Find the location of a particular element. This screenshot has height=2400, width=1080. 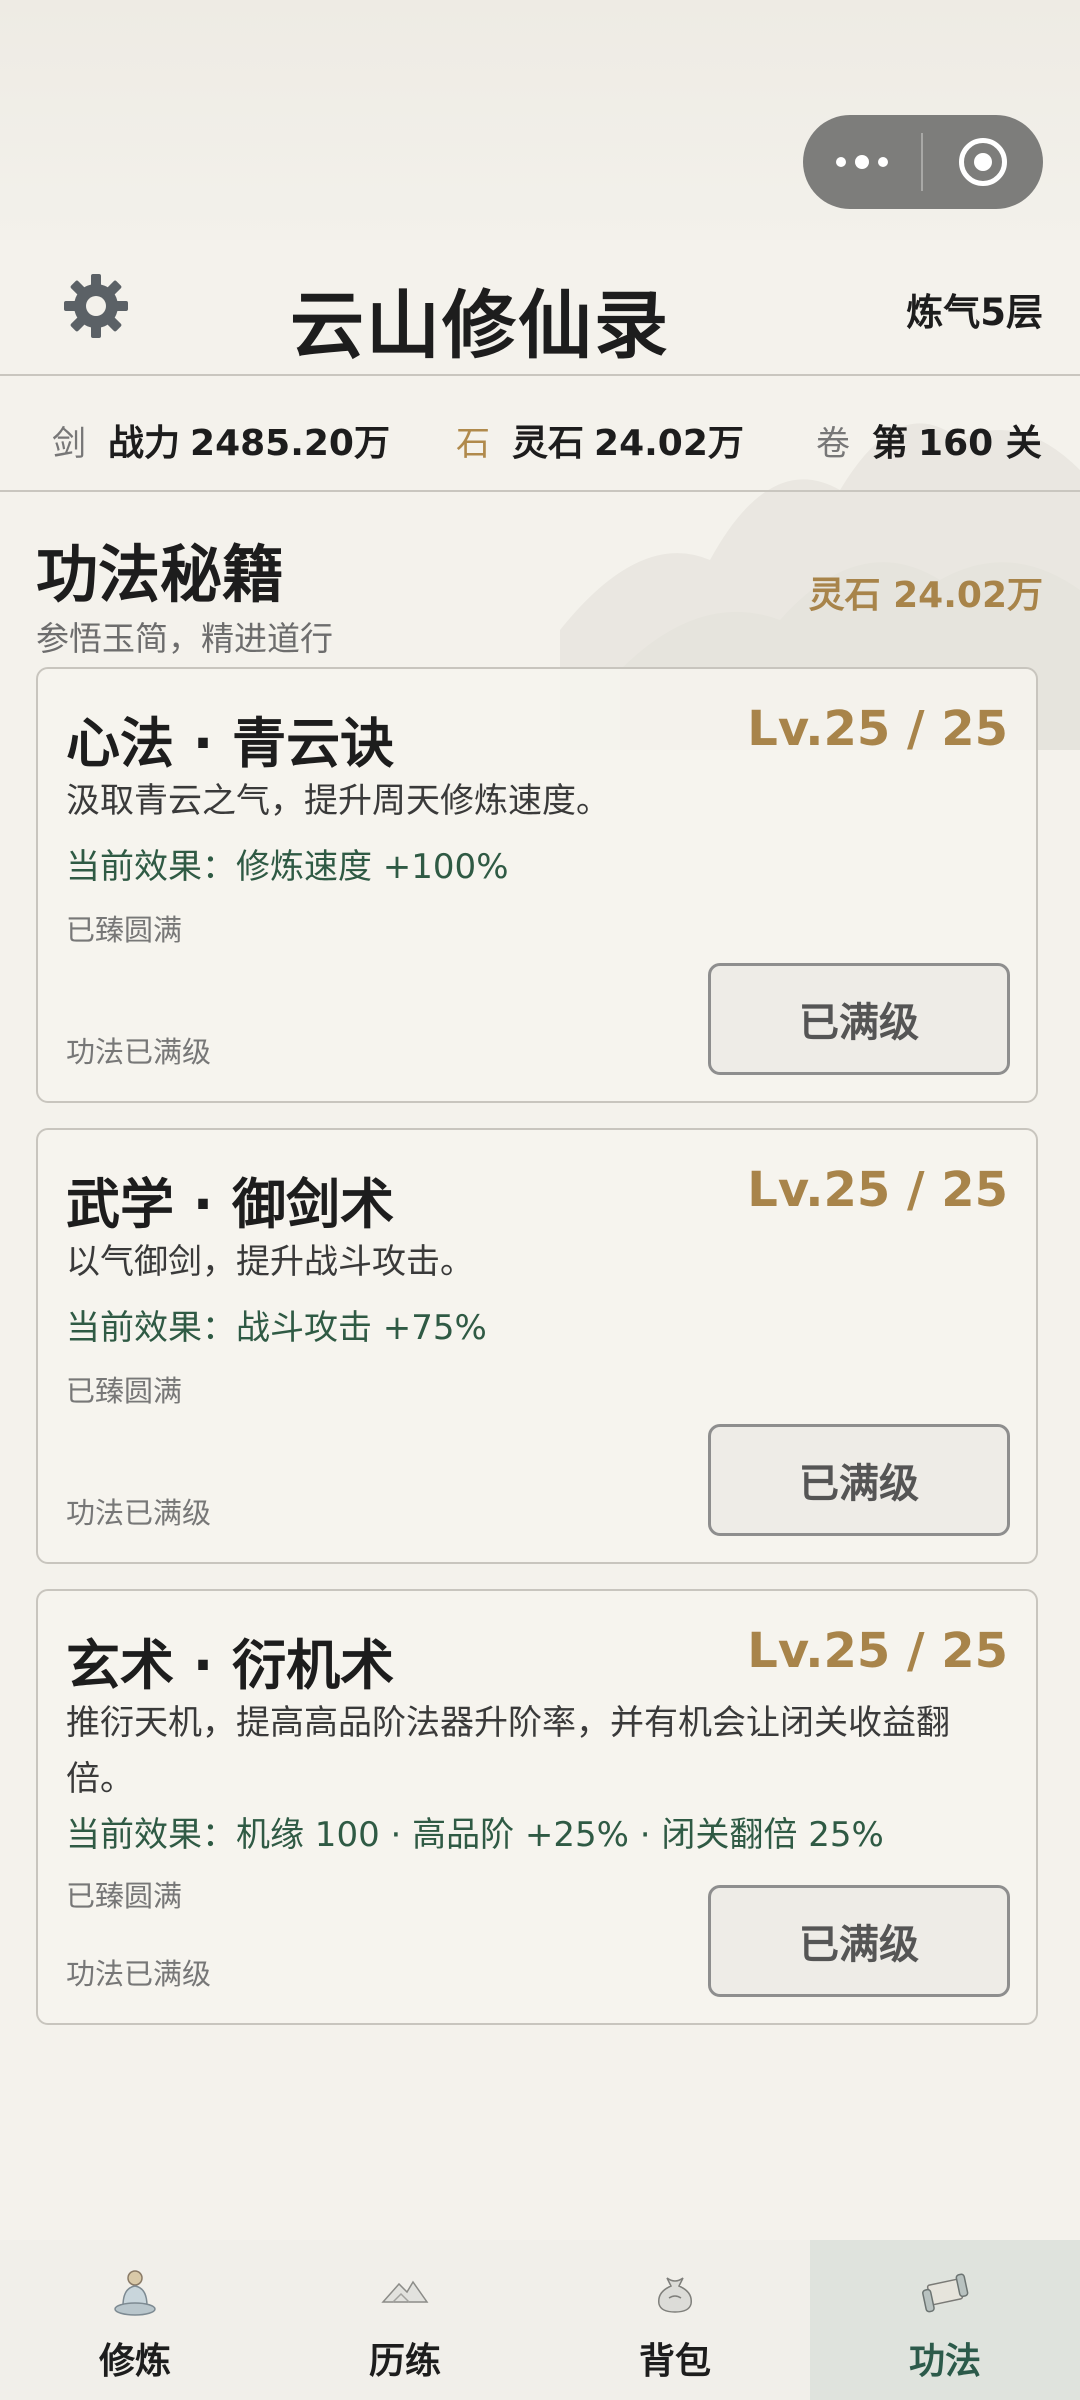

target-circle-icon is located at coordinates (983, 162).